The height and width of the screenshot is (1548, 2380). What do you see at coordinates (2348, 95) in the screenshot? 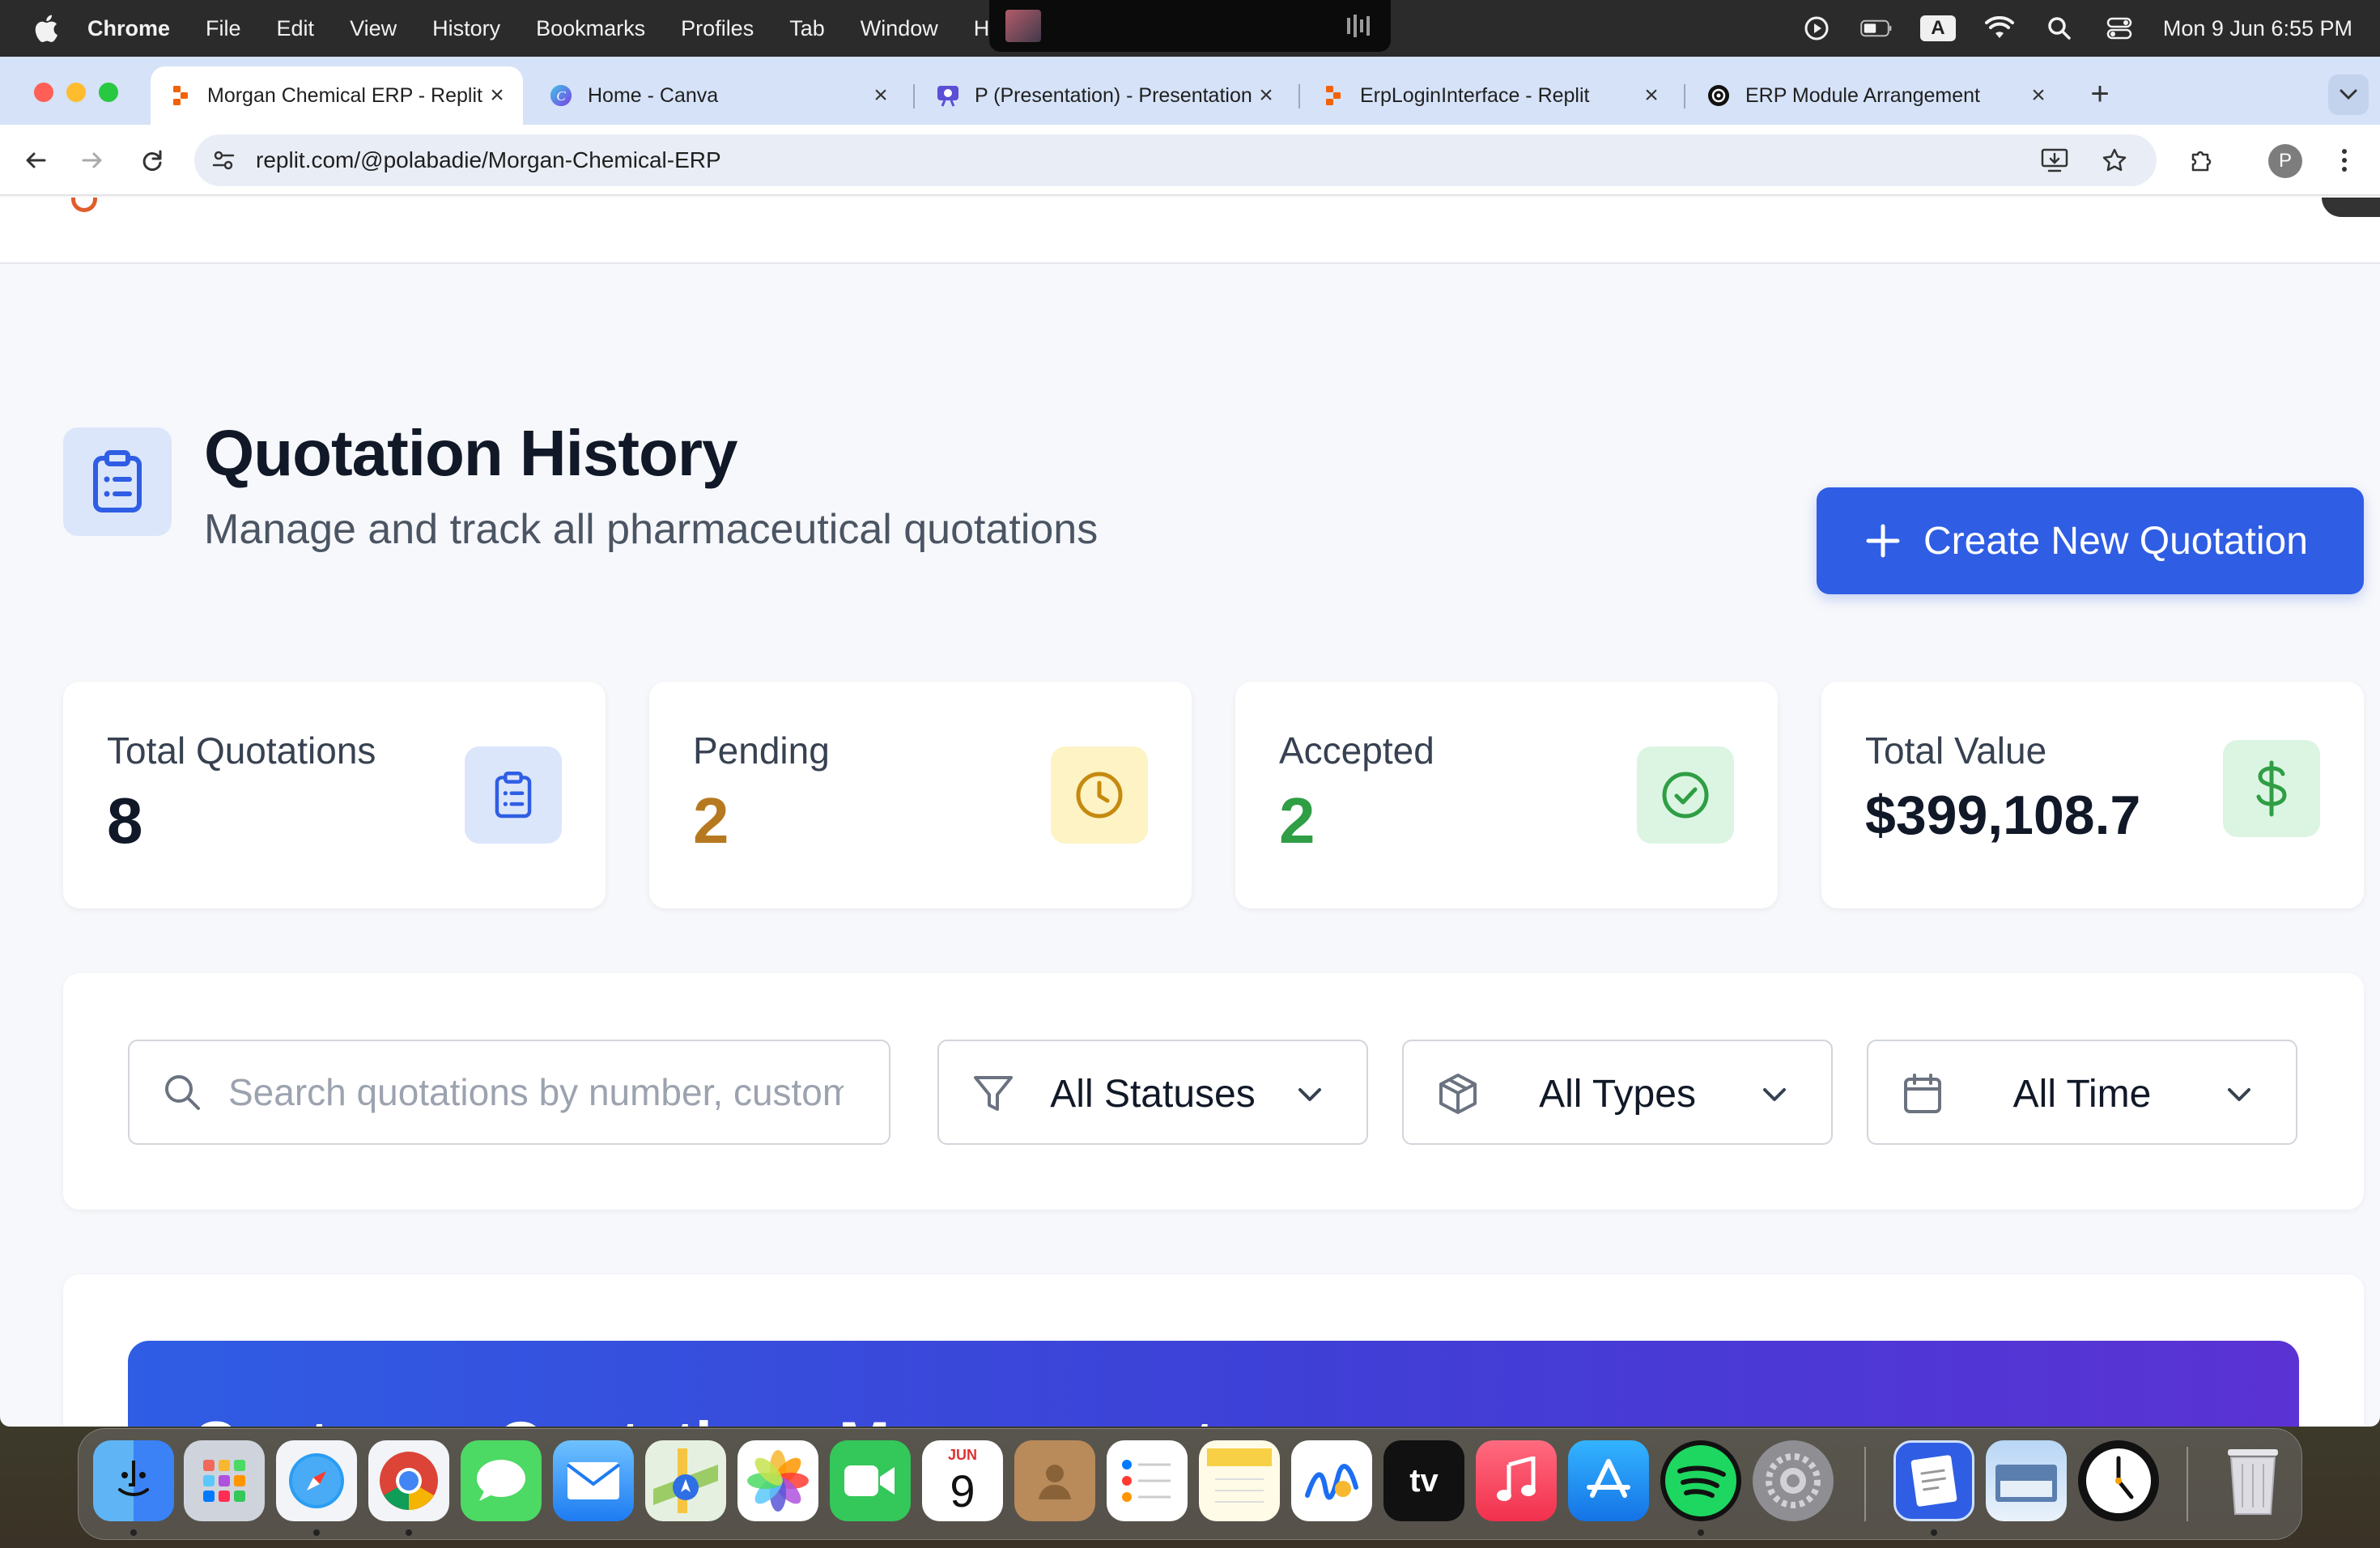
I see `tab-search-chevron-icon` at bounding box center [2348, 95].